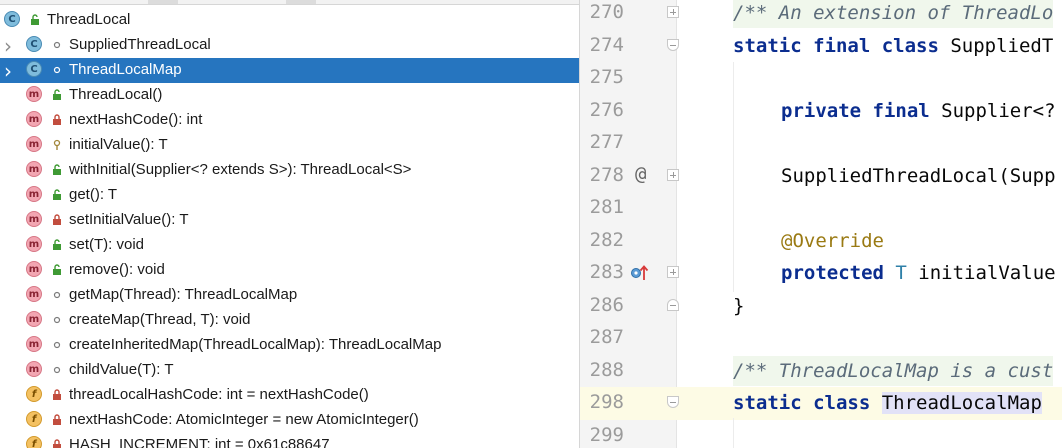 This screenshot has width=1062, height=448. I want to click on tree-item: m get(): T, so click(289, 195).